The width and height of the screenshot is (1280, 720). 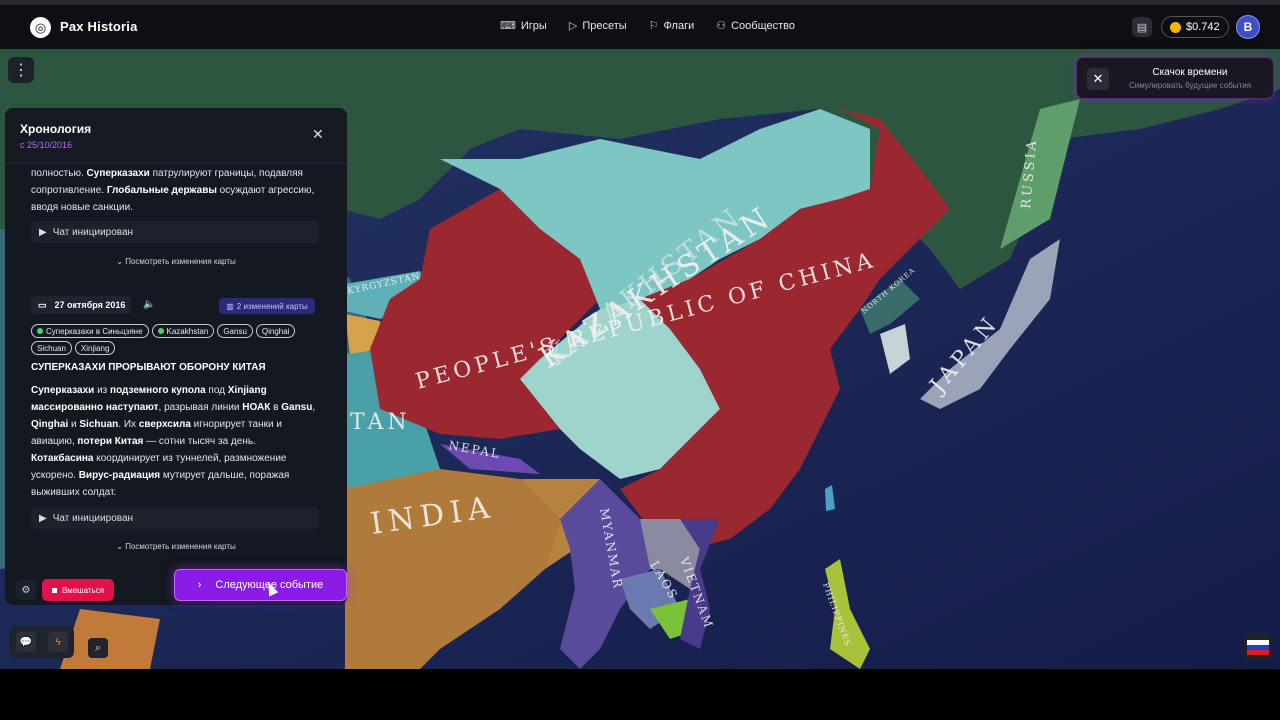 I want to click on tag-super-kazakhs: Суперказахи в Синьцзяне, so click(x=90, y=331).